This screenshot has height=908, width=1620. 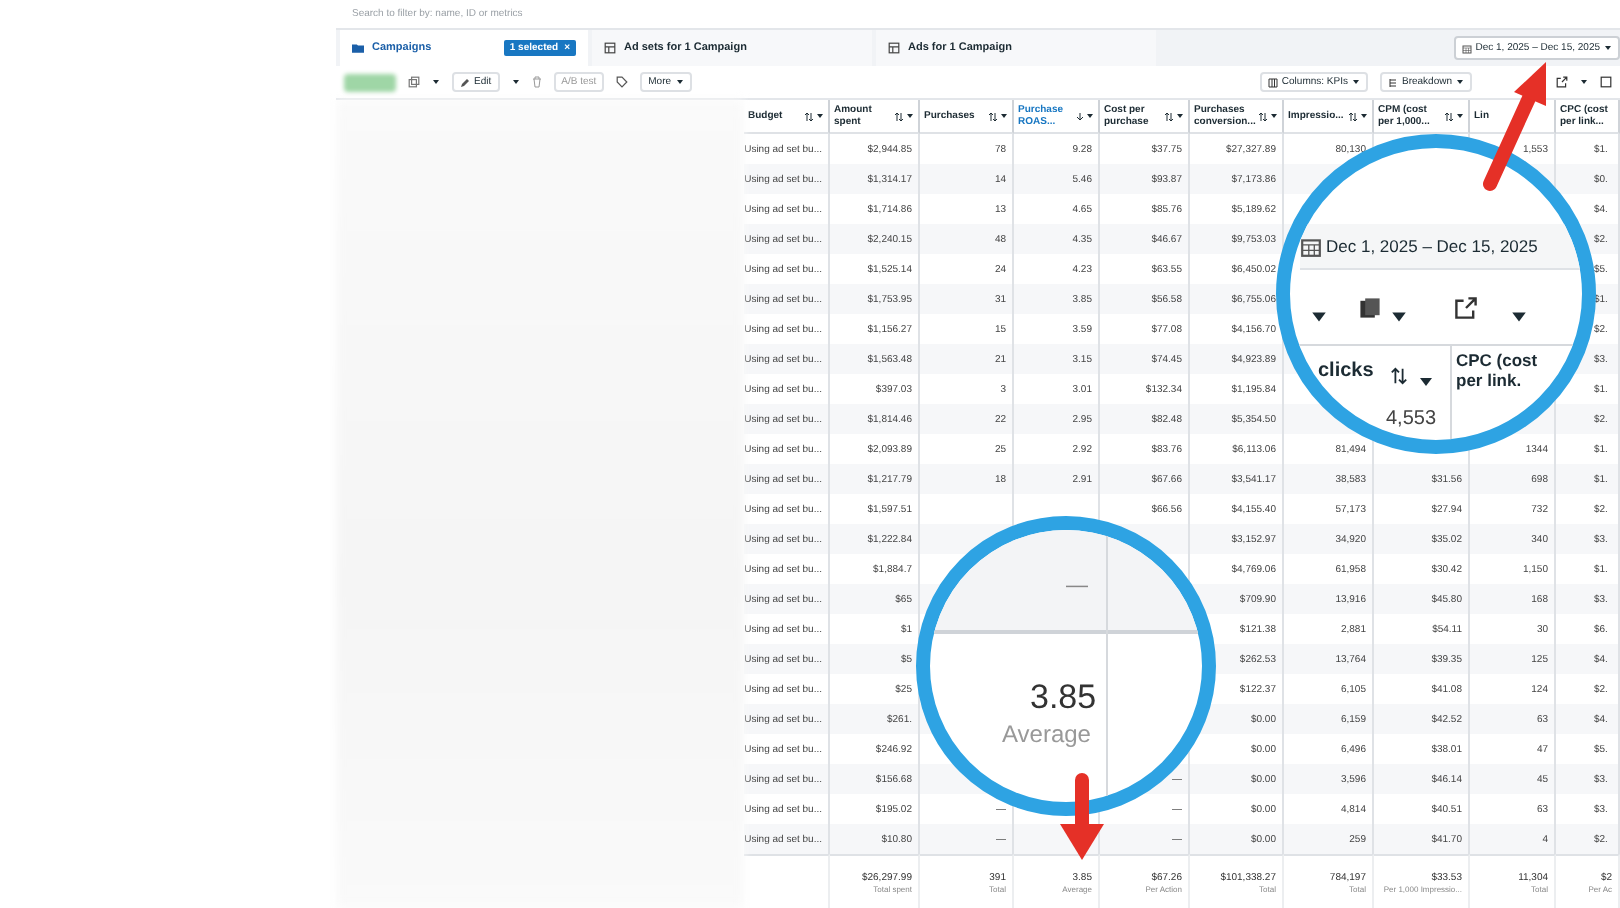 What do you see at coordinates (1370, 308) in the screenshot?
I see `copy-icon` at bounding box center [1370, 308].